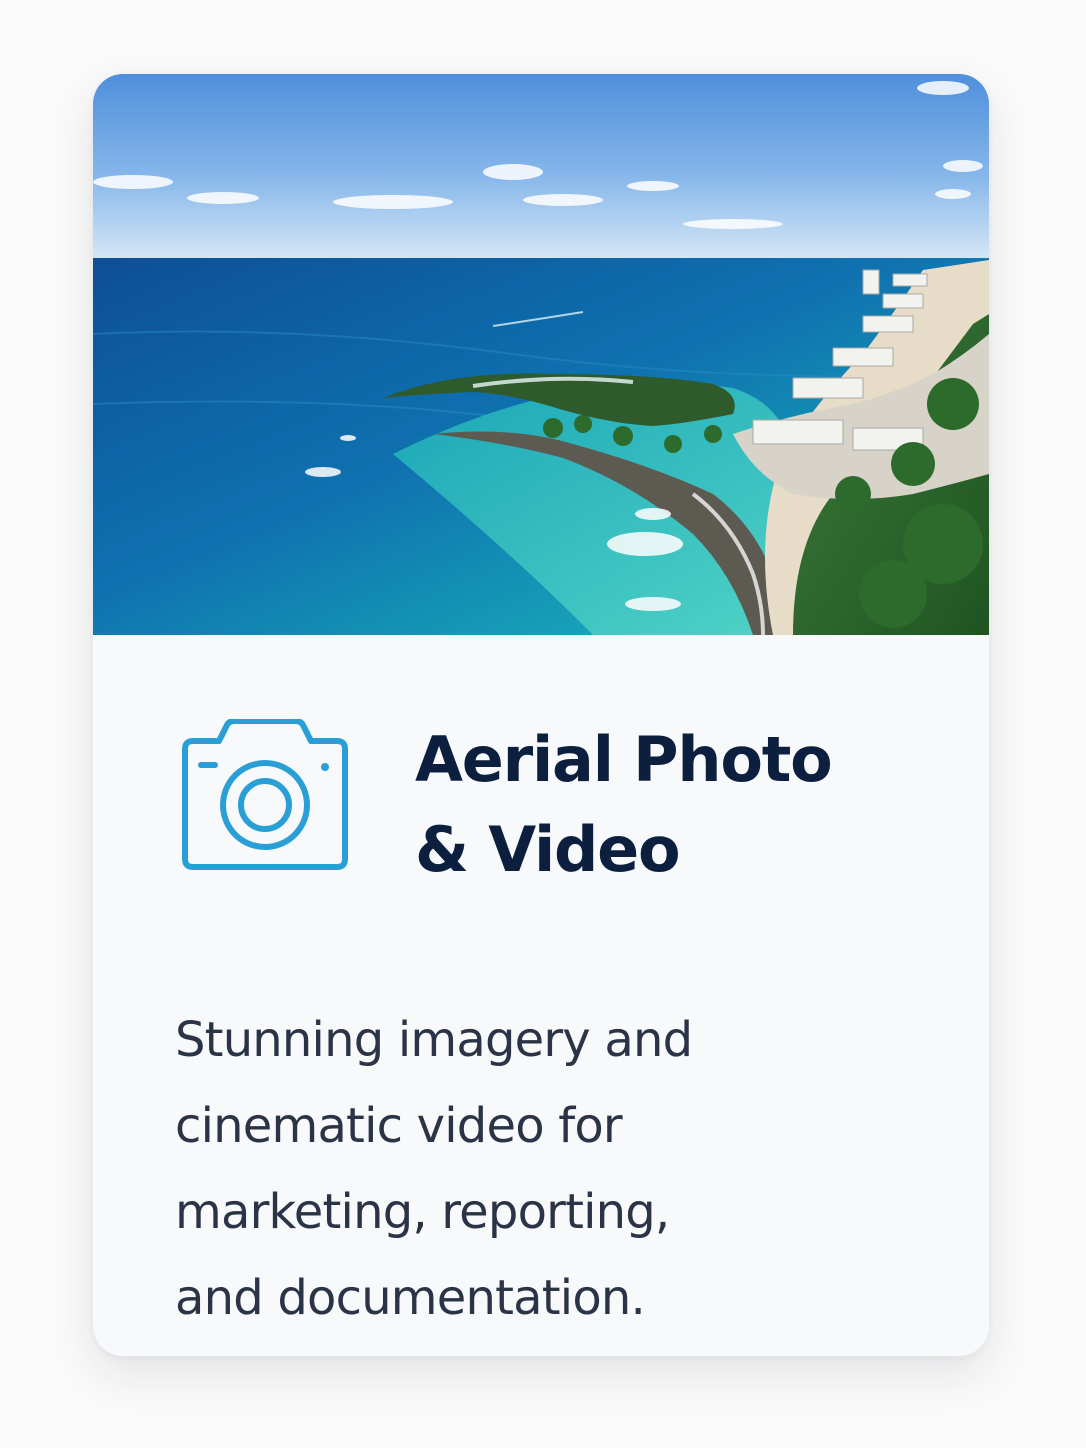 The height and width of the screenshot is (1448, 1086). Describe the element at coordinates (434, 1040) in the screenshot. I see `card-description-line-1: Stunning imagery and` at that location.